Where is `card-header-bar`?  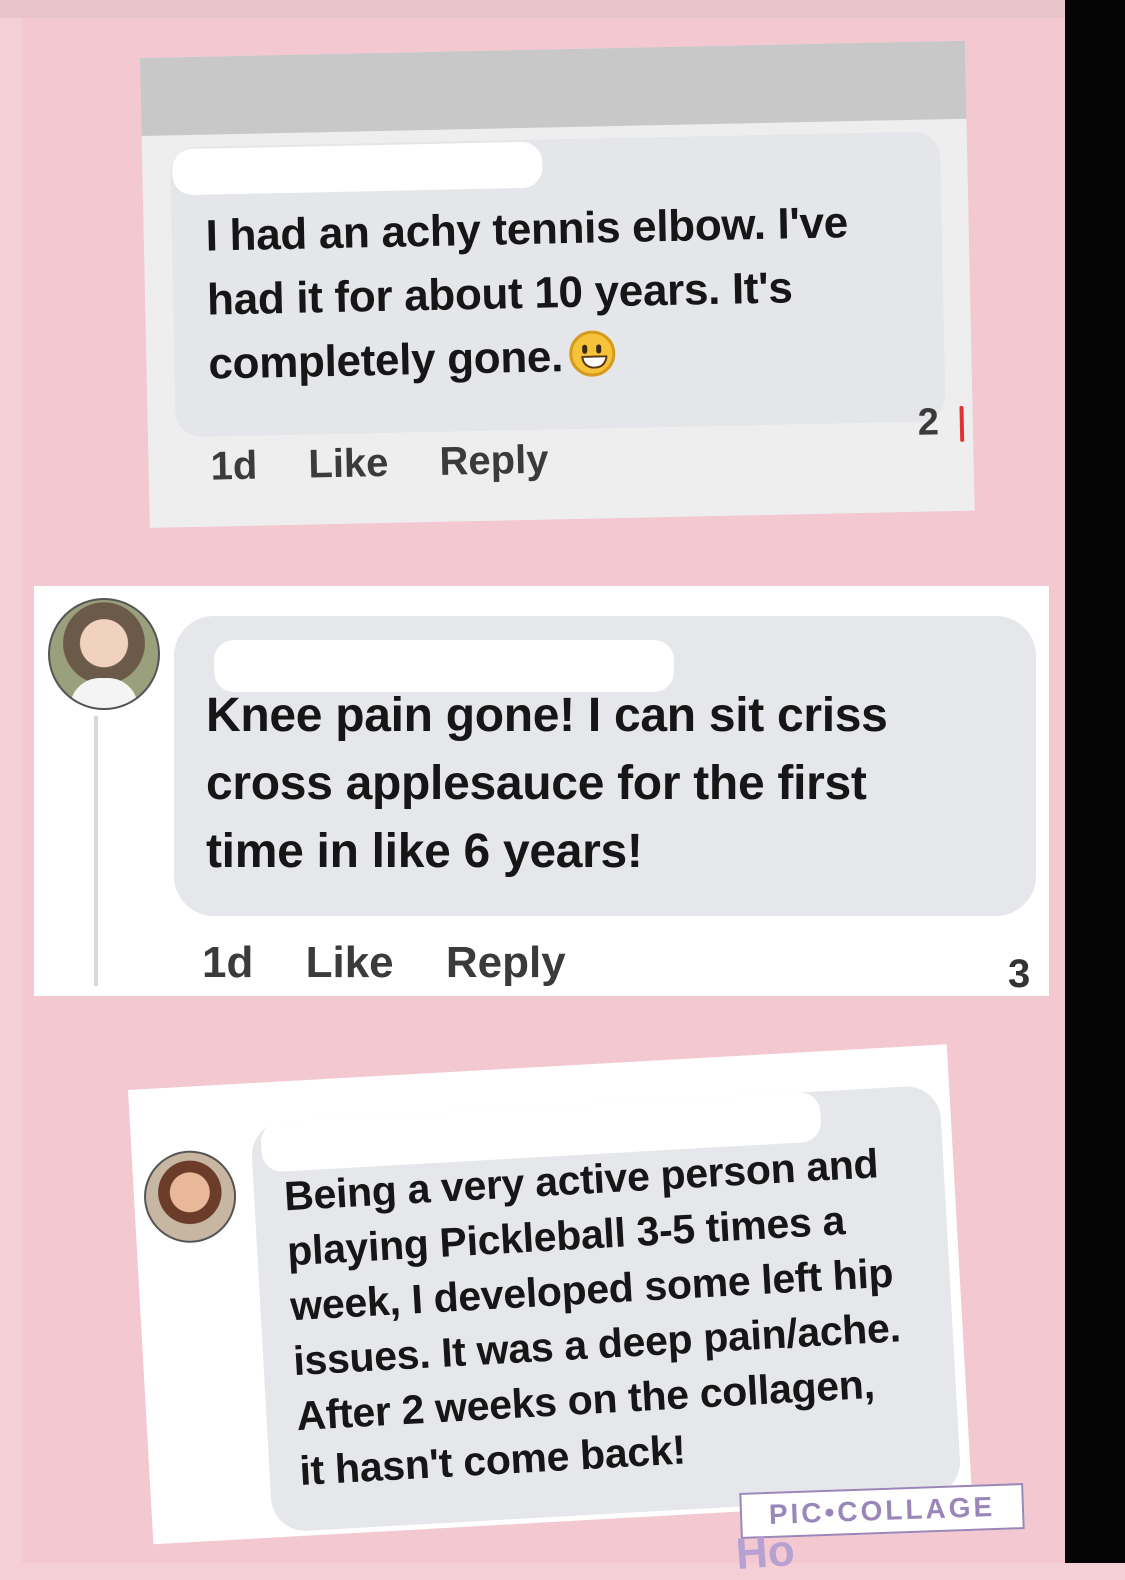 card-header-bar is located at coordinates (553, 88).